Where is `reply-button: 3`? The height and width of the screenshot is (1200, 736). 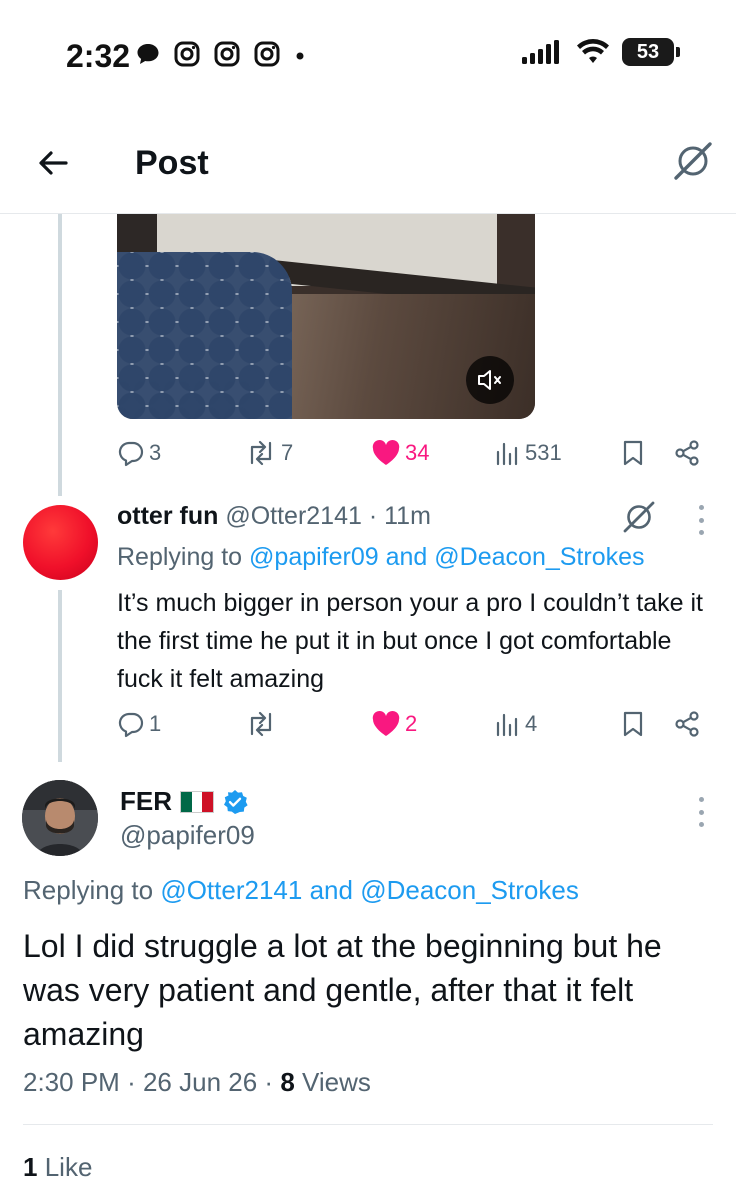 reply-button: 3 is located at coordinates (139, 453).